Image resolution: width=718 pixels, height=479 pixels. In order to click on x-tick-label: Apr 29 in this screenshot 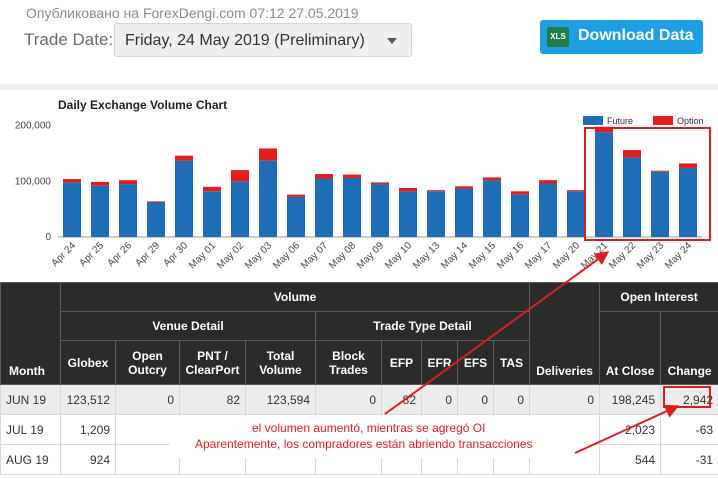, I will do `click(148, 254)`.